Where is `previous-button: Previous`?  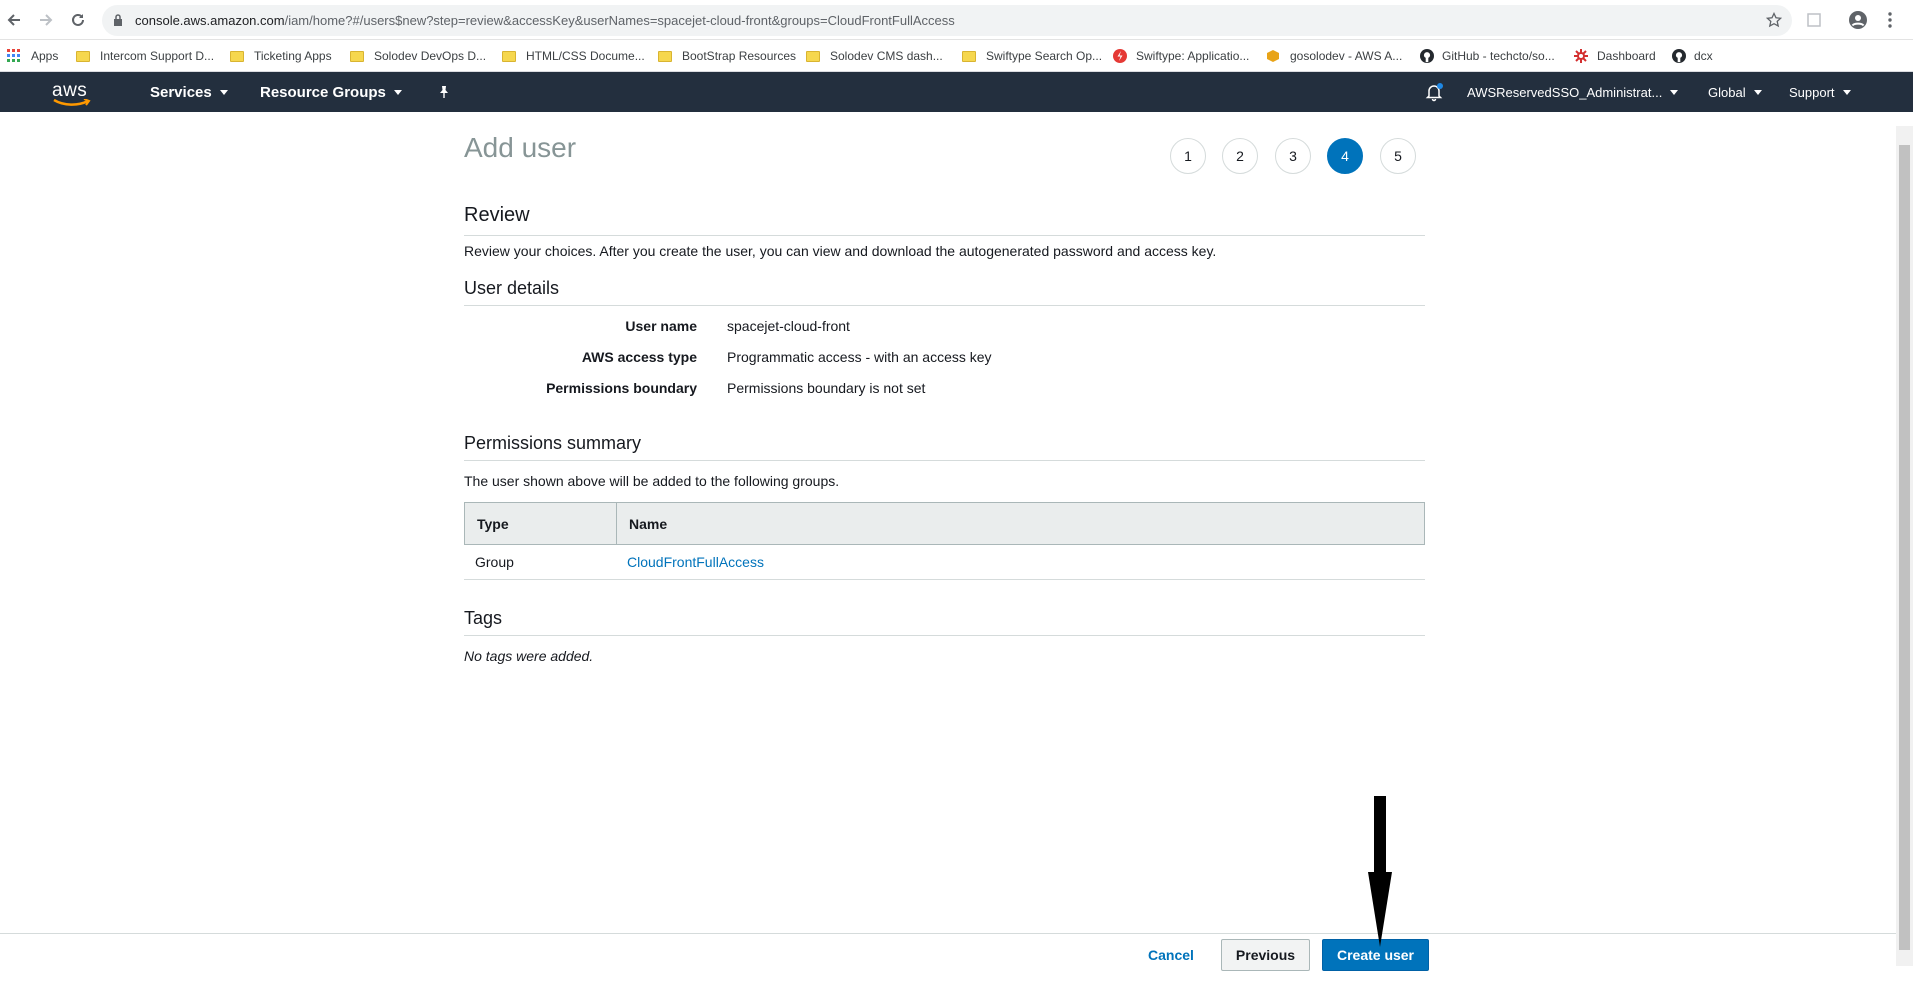
previous-button: Previous is located at coordinates (1265, 955).